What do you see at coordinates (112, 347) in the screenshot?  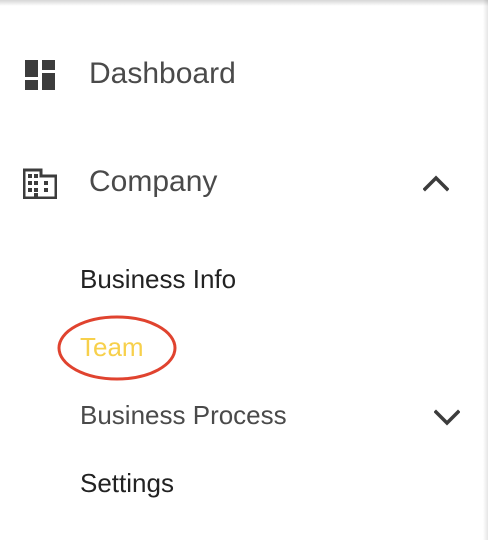 I see `sub-item-team: Team` at bounding box center [112, 347].